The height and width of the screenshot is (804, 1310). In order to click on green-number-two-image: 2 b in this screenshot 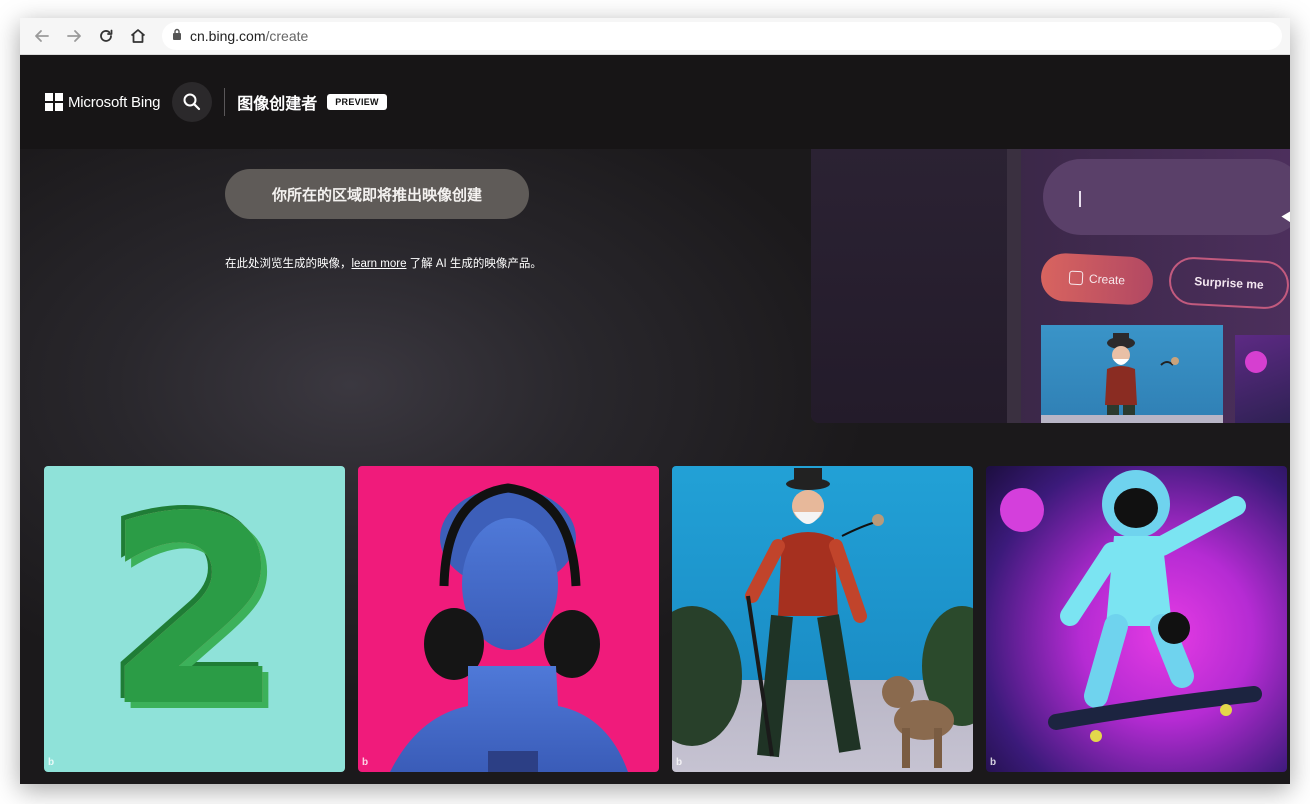, I will do `click(194, 619)`.